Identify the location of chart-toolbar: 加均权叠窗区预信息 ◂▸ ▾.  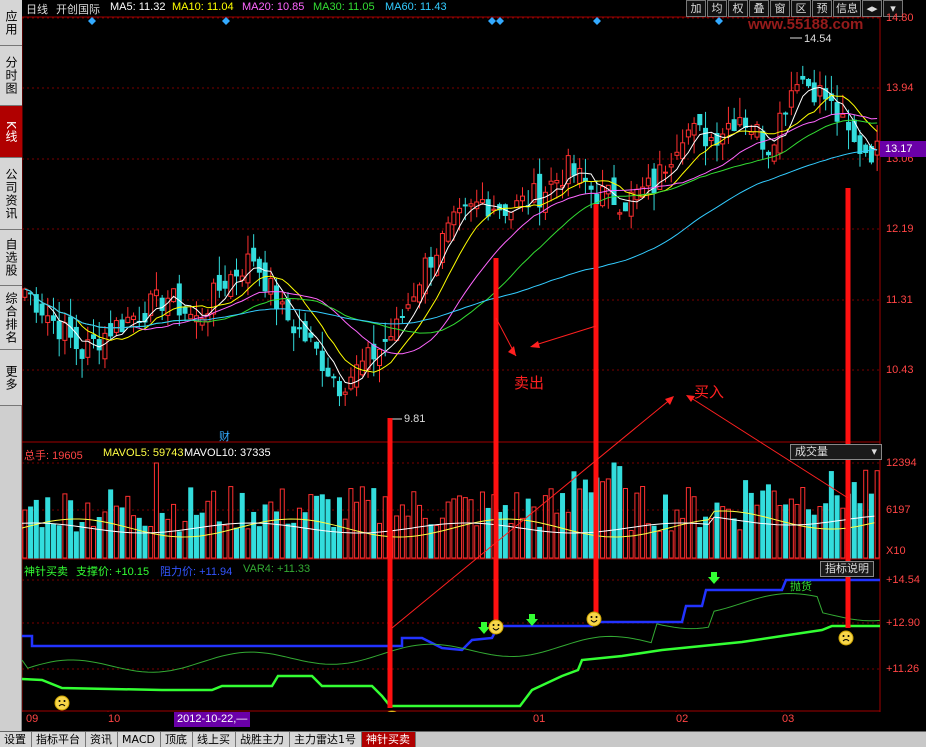
(795, 8).